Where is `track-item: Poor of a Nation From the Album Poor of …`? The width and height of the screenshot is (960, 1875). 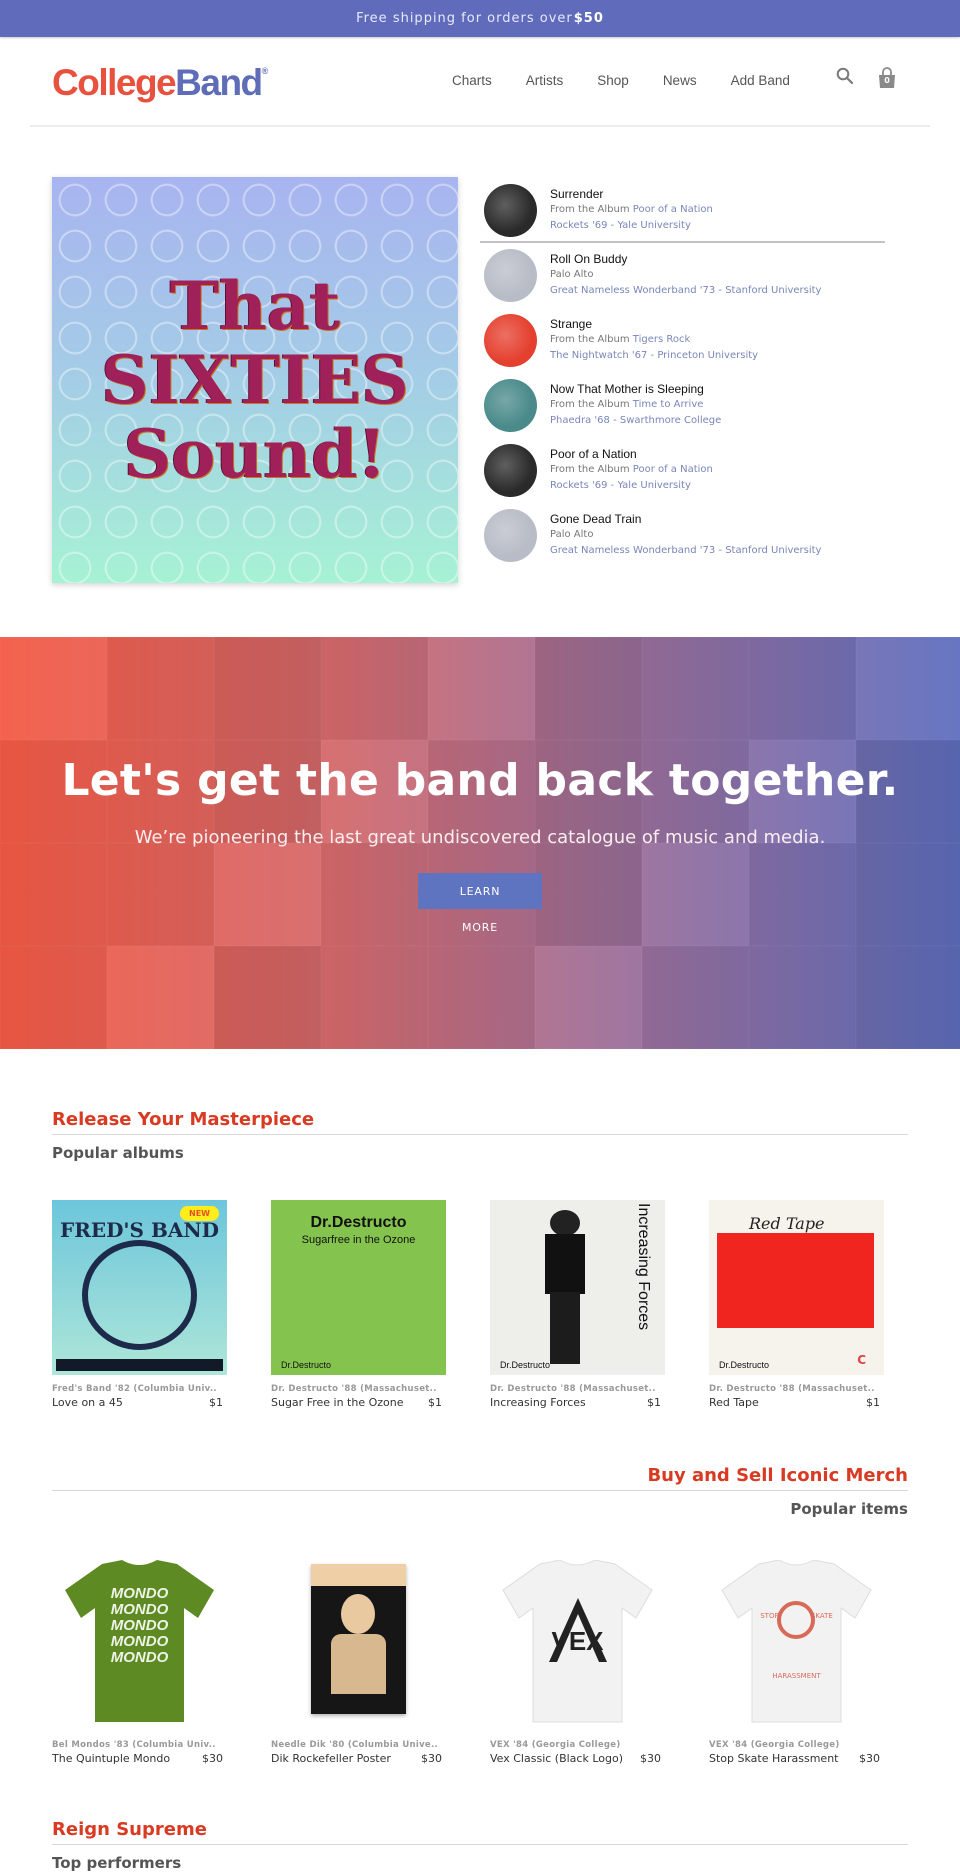
track-item: Poor of a Nation From the Album Poor of … is located at coordinates (682, 470).